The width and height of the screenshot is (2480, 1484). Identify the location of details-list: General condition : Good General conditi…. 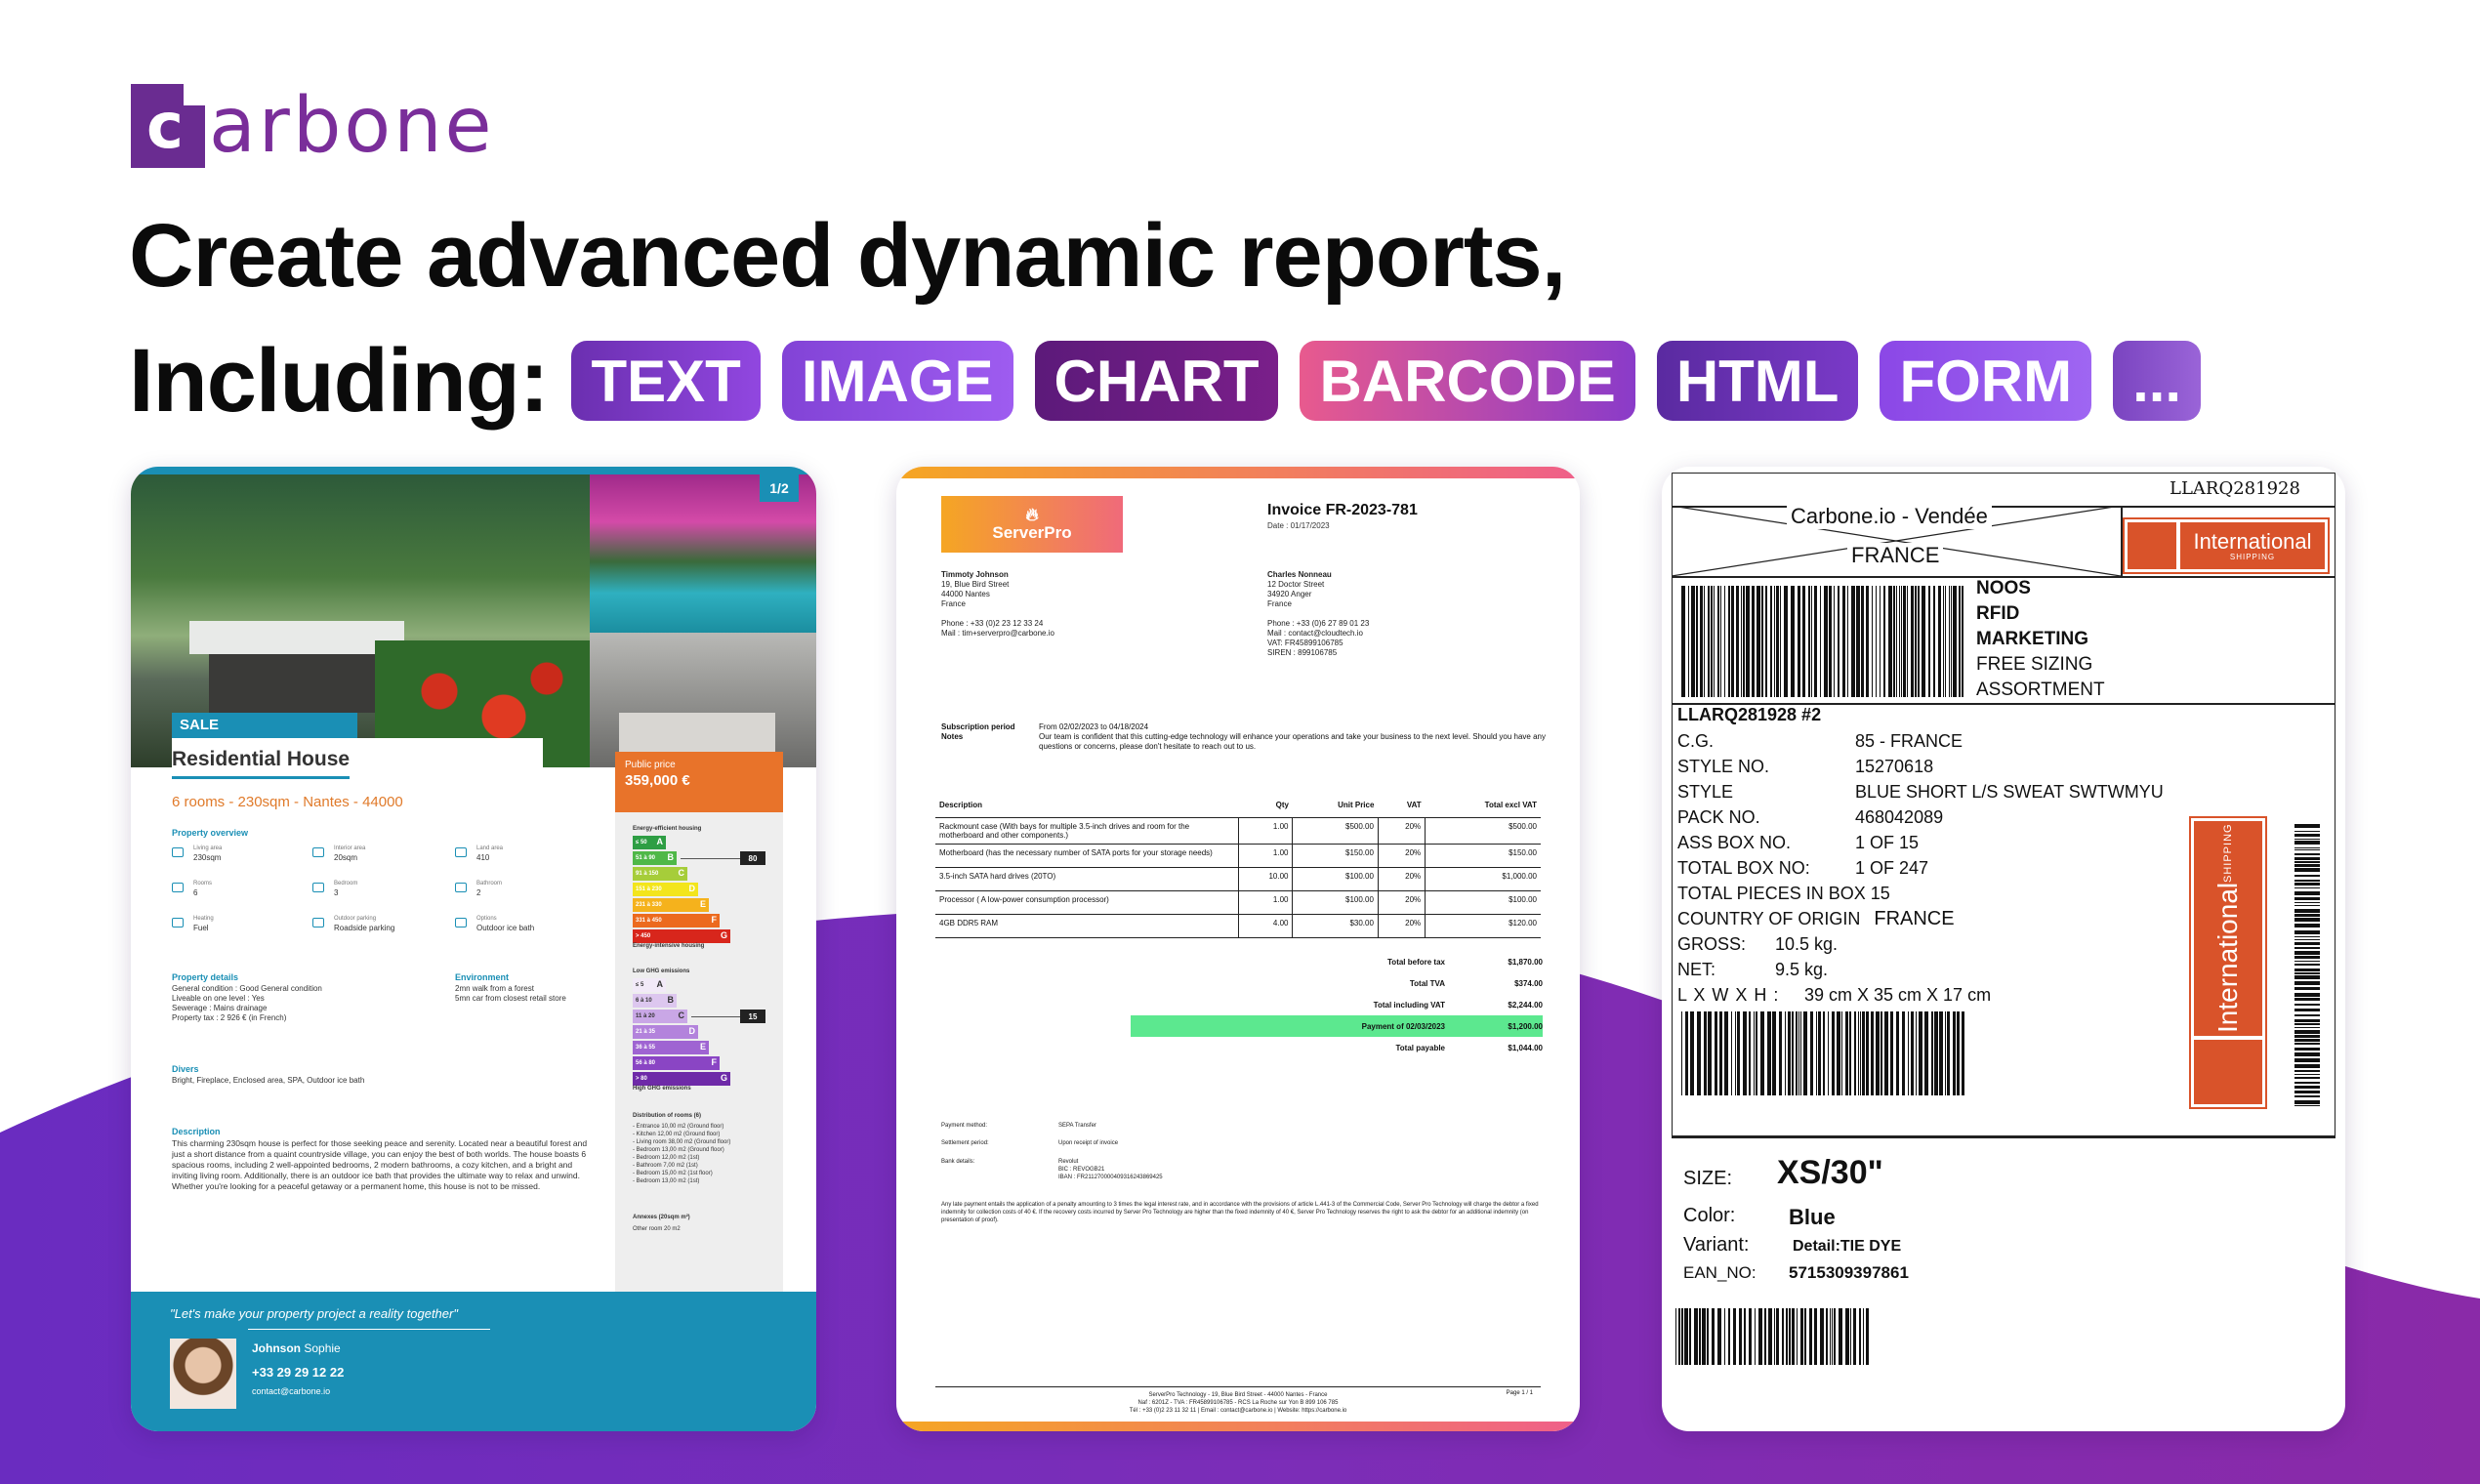
(247, 1003).